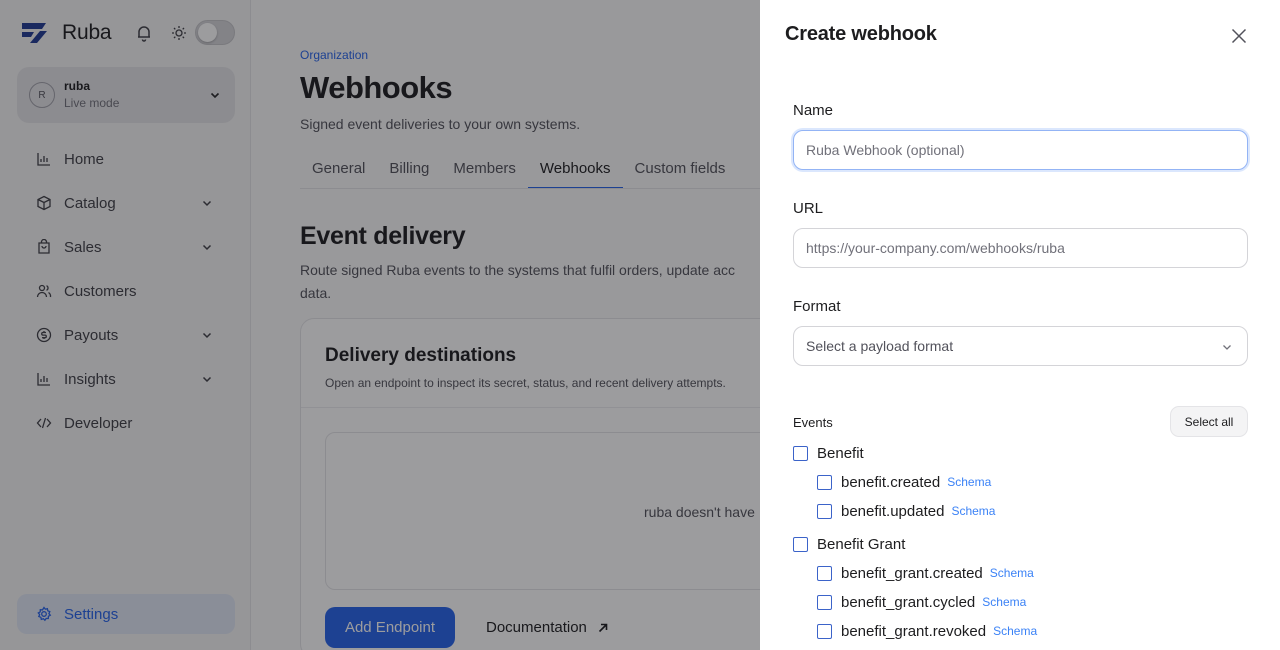 The image size is (1280, 650). Describe the element at coordinates (891, 482) in the screenshot. I see `event-label: benefit.created` at that location.